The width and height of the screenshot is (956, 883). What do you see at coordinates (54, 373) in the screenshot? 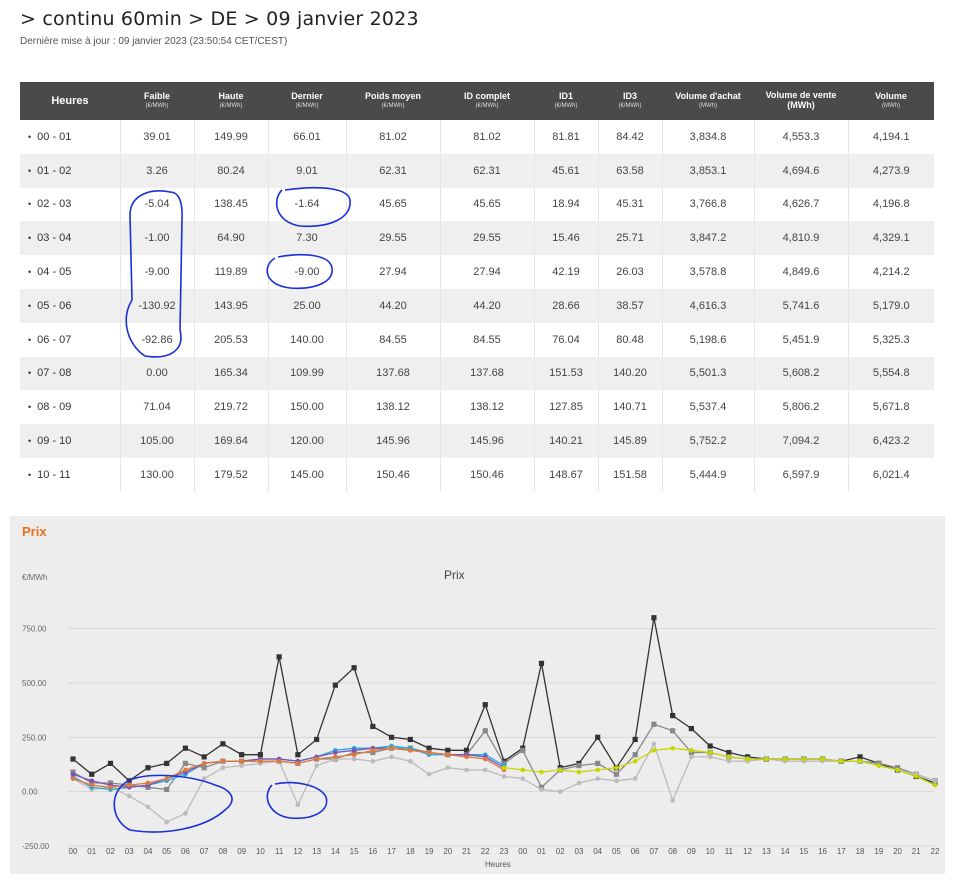
I see `hour-label: 07 - 08` at bounding box center [54, 373].